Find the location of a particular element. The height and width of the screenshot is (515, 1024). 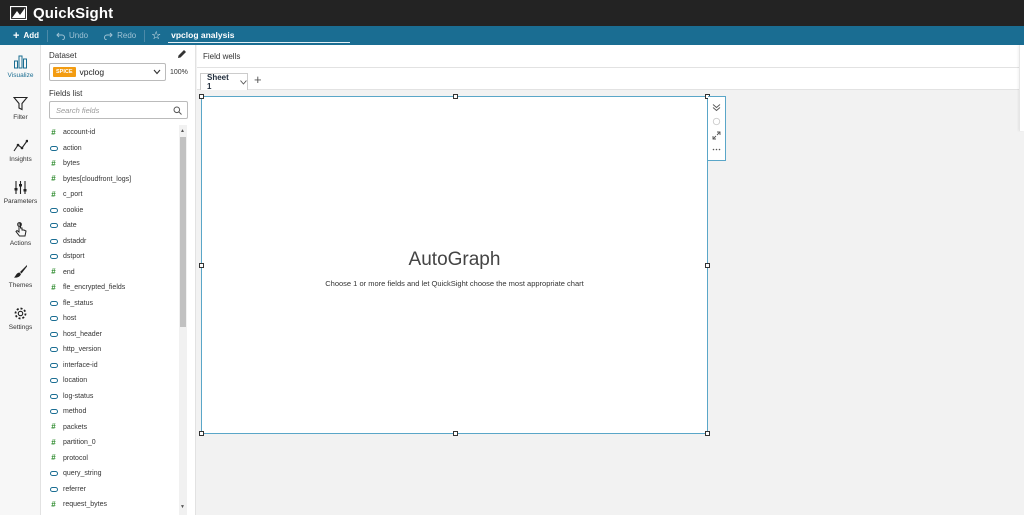

field-name: query_string is located at coordinates (82, 474).